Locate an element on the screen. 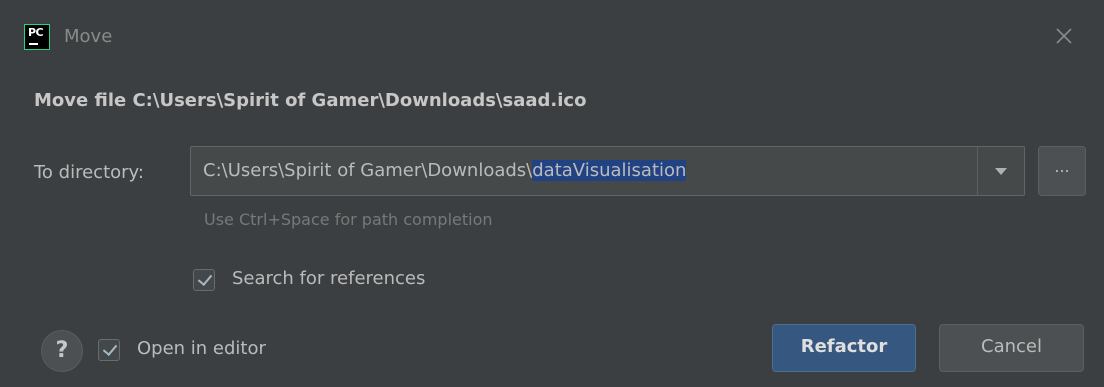  refactor-button: Refactor is located at coordinates (844, 348).